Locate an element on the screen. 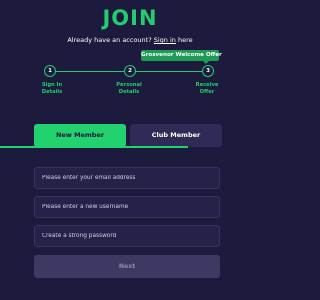 The width and height of the screenshot is (320, 300). step-3-label-line2: Offer is located at coordinates (207, 92).